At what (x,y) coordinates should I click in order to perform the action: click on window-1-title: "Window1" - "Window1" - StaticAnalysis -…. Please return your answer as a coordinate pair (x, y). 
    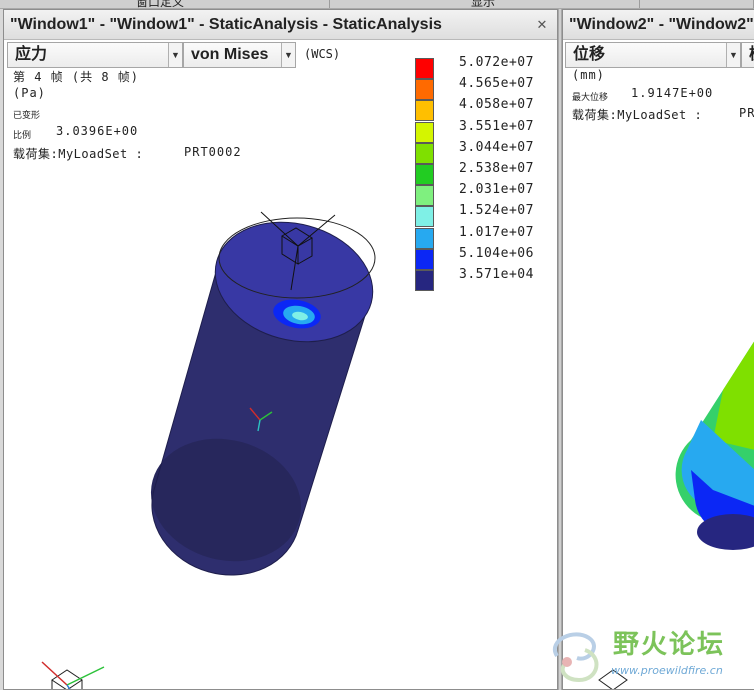
    Looking at the image, I should click on (226, 24).